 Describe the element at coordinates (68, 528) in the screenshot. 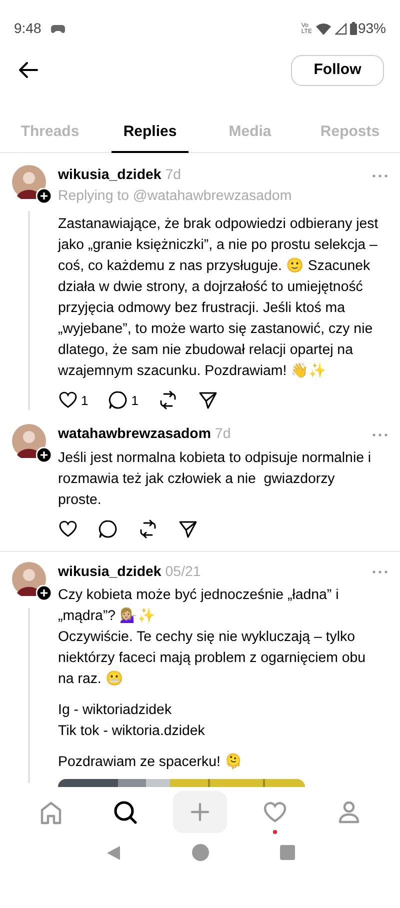

I see `like-button` at that location.